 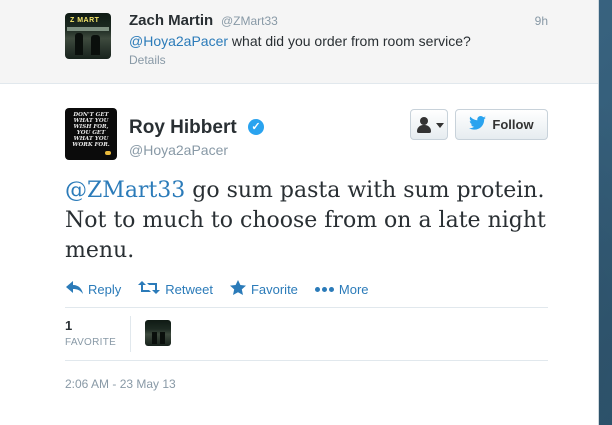 I want to click on parent-mention-link: @Hoya2aPacer, so click(x=178, y=41).